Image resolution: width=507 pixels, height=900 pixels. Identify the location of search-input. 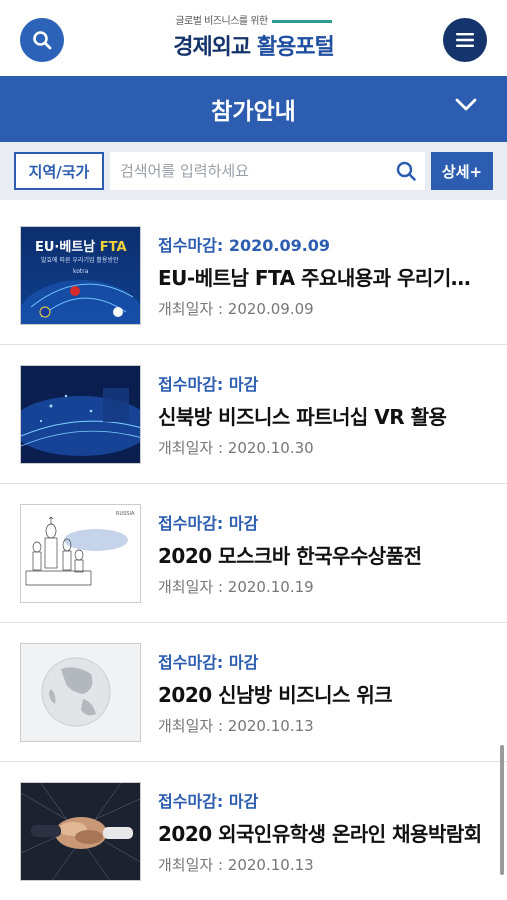
(257, 171).